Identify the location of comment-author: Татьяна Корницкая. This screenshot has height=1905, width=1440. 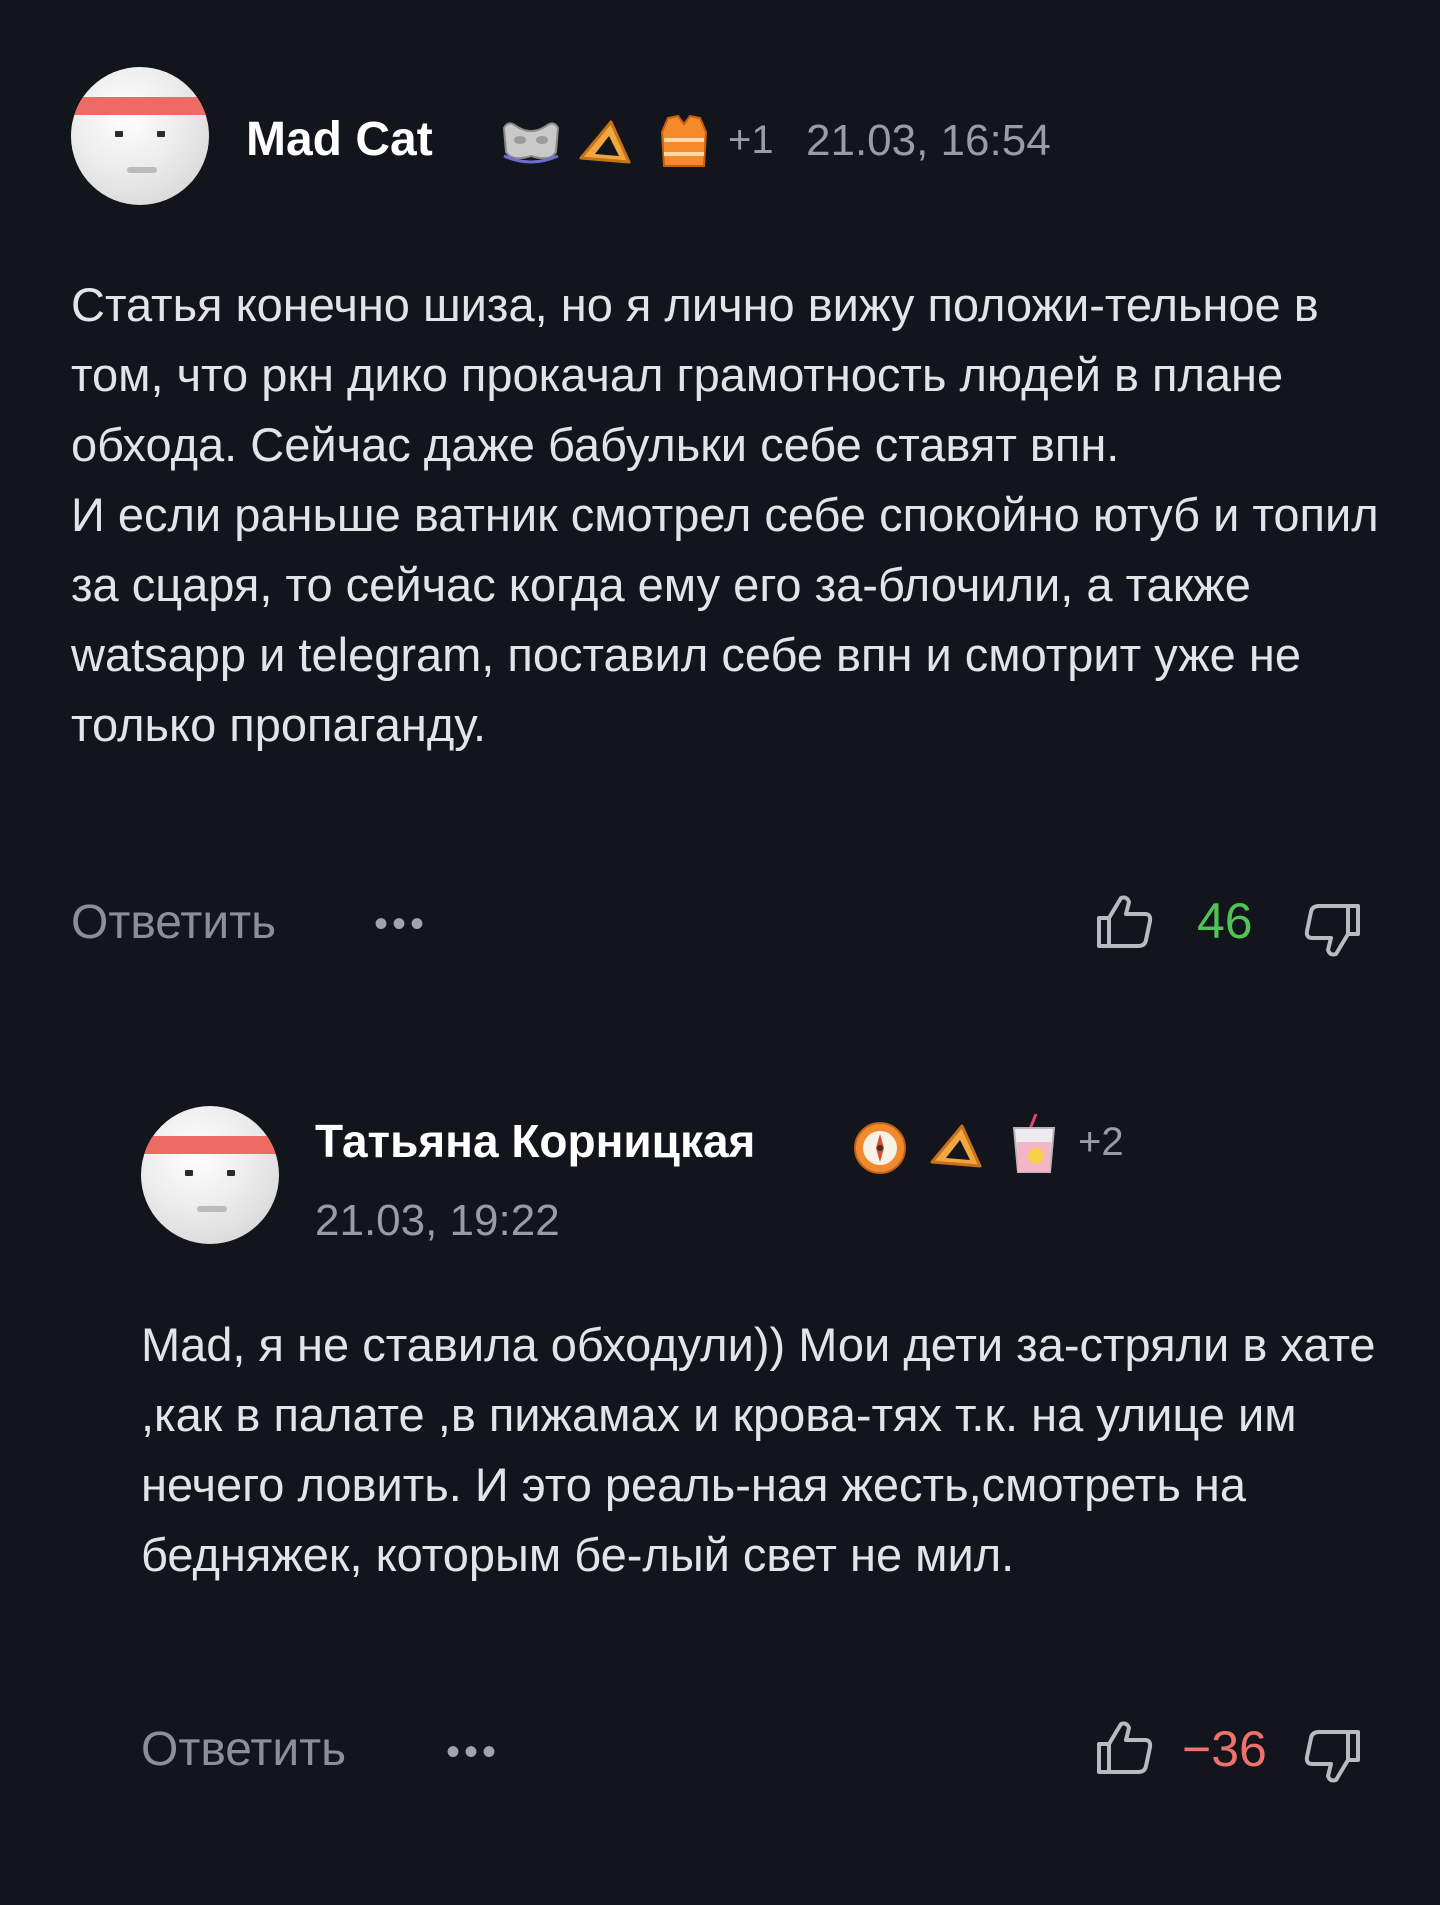
(535, 1141).